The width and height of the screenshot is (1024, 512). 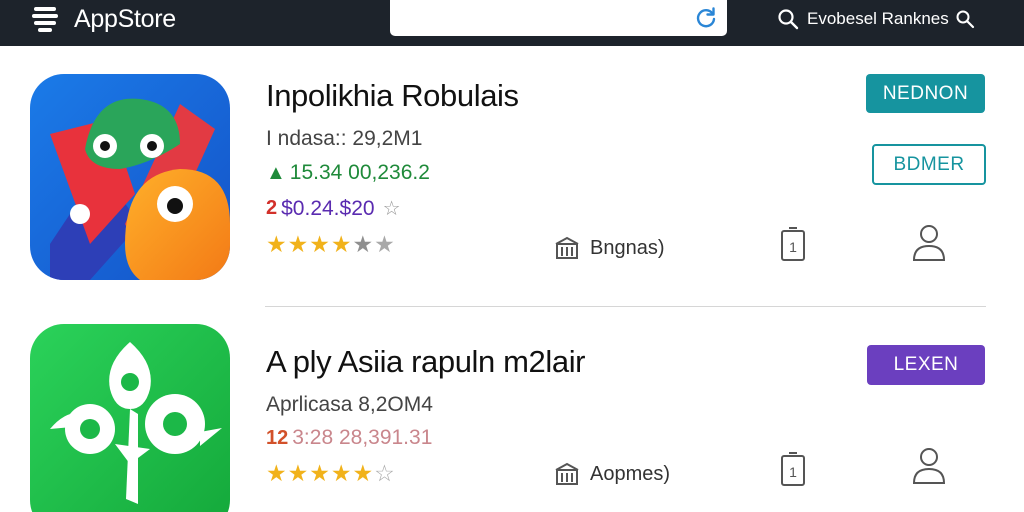 I want to click on primary-action-button: NEDNON, so click(x=925, y=93).